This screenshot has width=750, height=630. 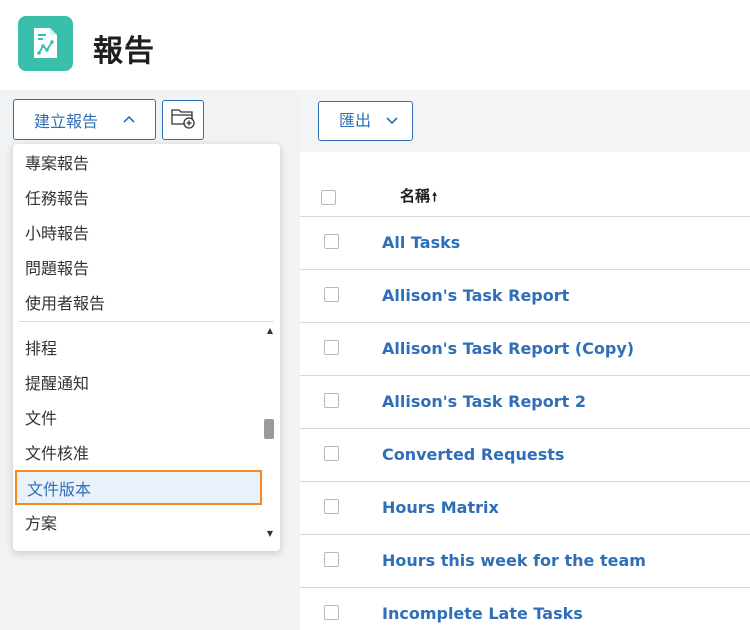 I want to click on table-row: Allison's Task Report (Copy), so click(x=525, y=349).